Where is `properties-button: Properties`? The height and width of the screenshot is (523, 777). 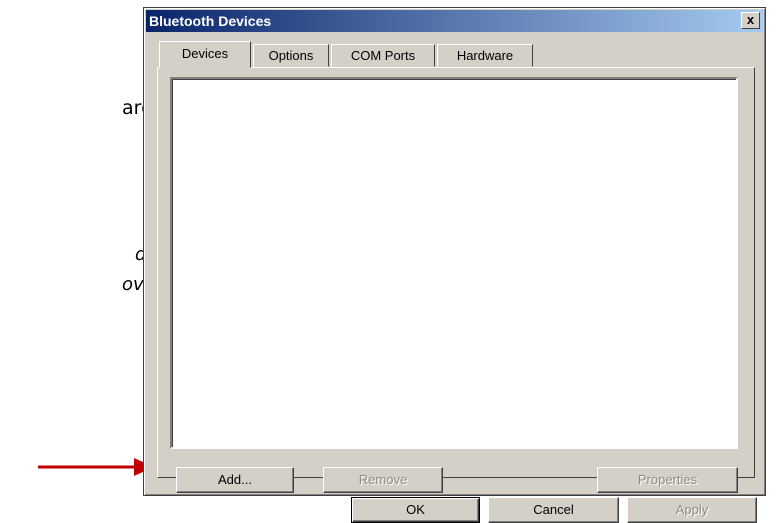 properties-button: Properties is located at coordinates (667, 480).